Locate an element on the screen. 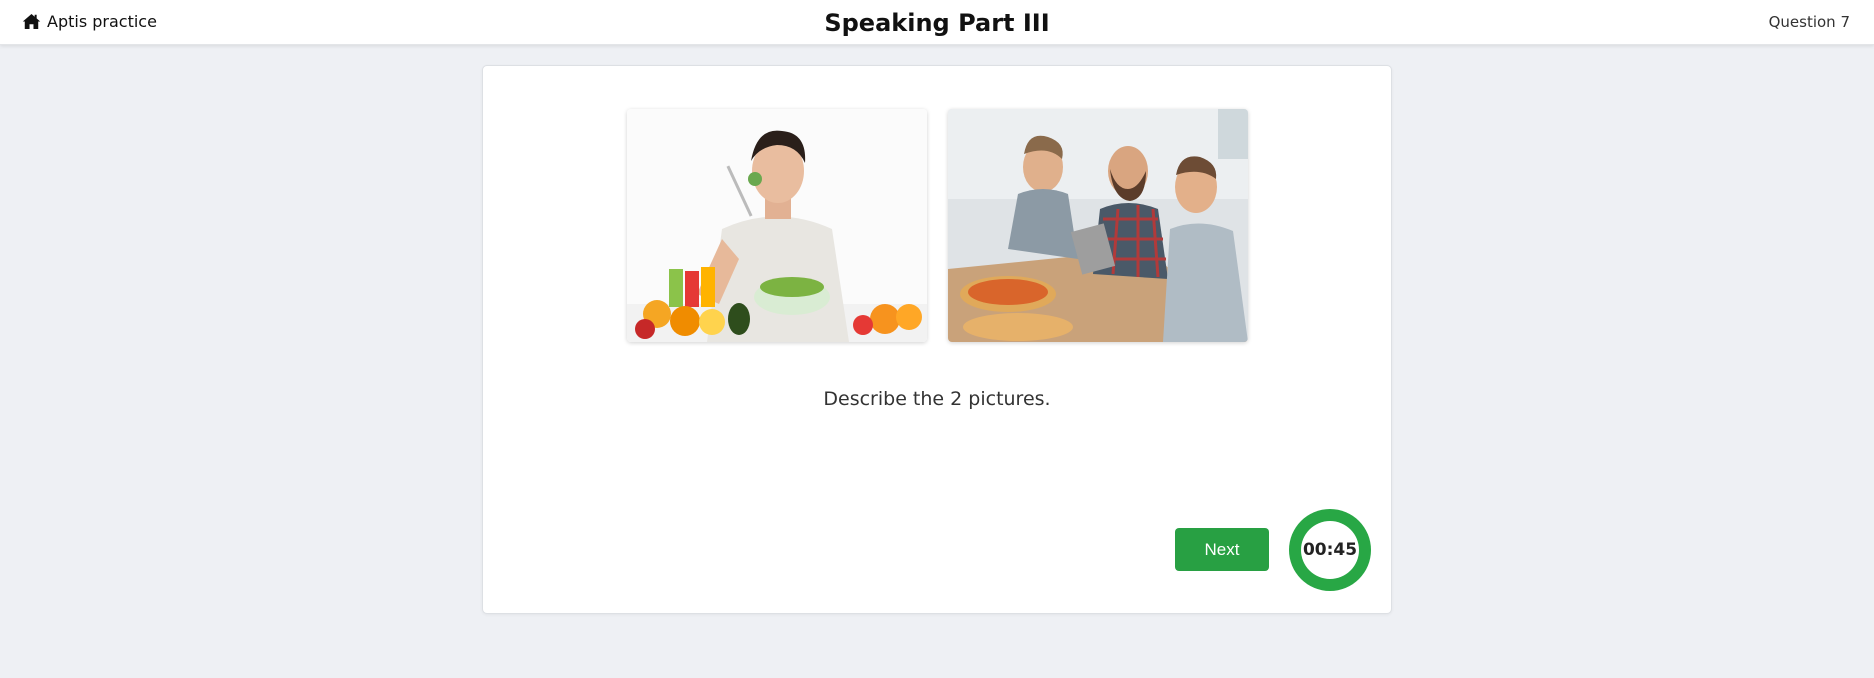 This screenshot has height=678, width=1874. page-title: Speaking Part III is located at coordinates (937, 23).